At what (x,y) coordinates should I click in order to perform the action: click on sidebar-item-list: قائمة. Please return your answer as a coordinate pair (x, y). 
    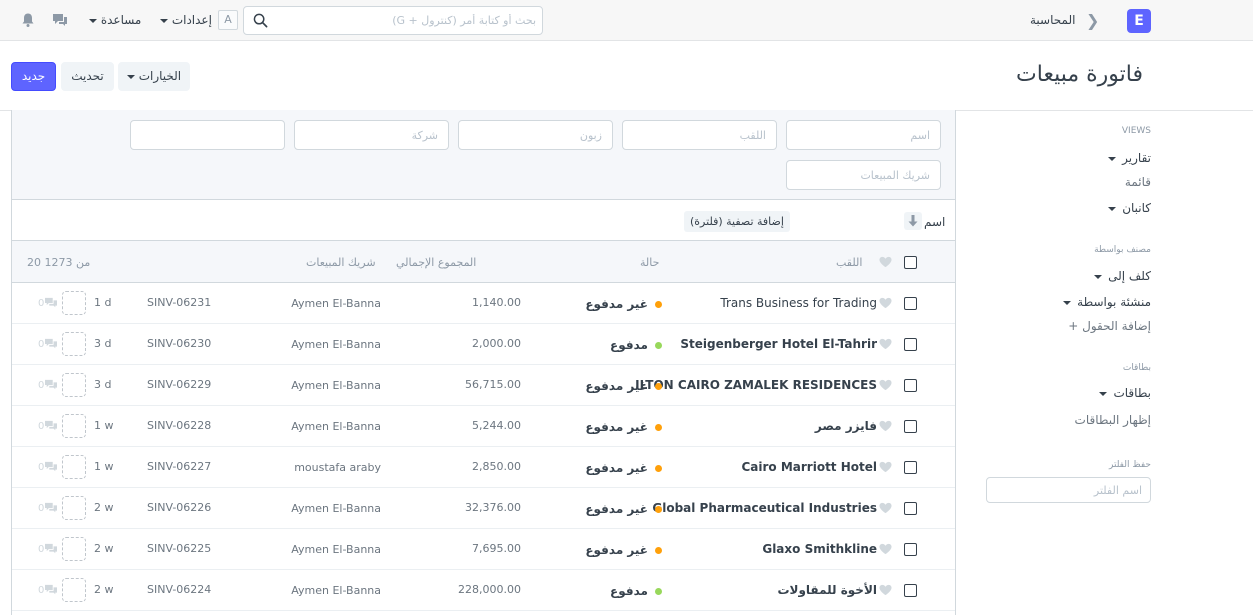
    Looking at the image, I should click on (1138, 182).